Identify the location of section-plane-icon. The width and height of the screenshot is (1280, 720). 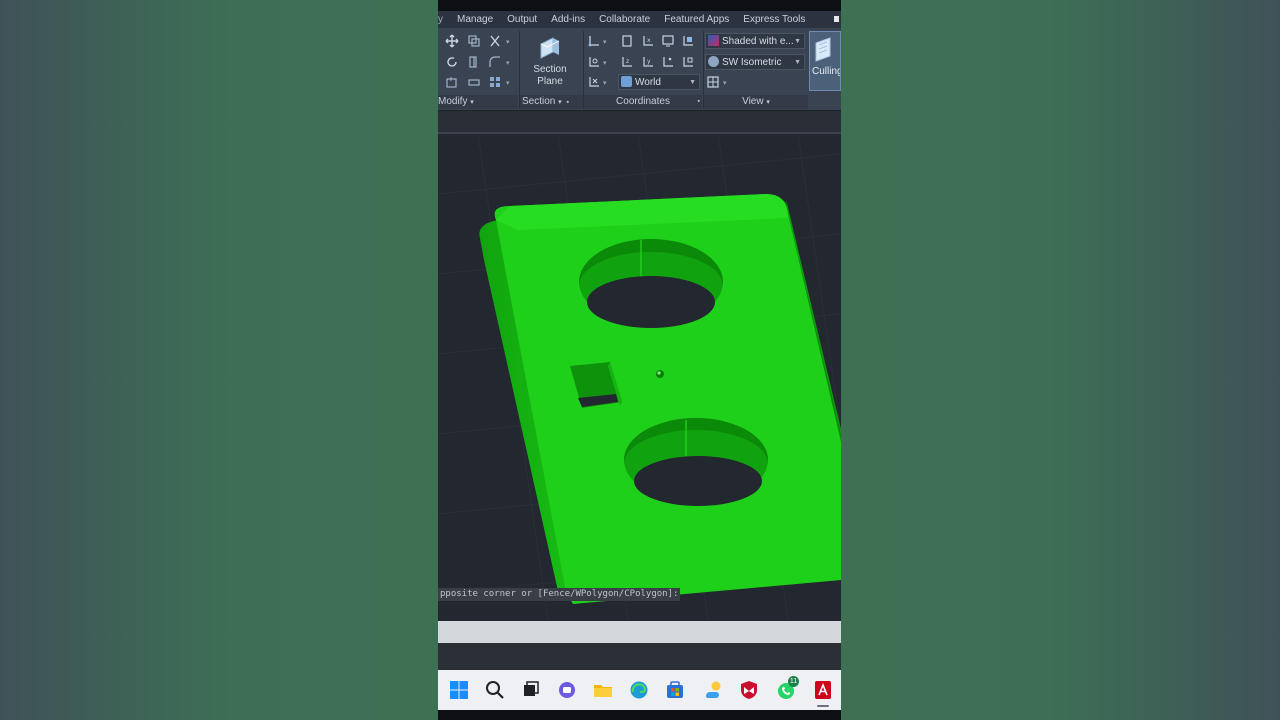
(550, 48).